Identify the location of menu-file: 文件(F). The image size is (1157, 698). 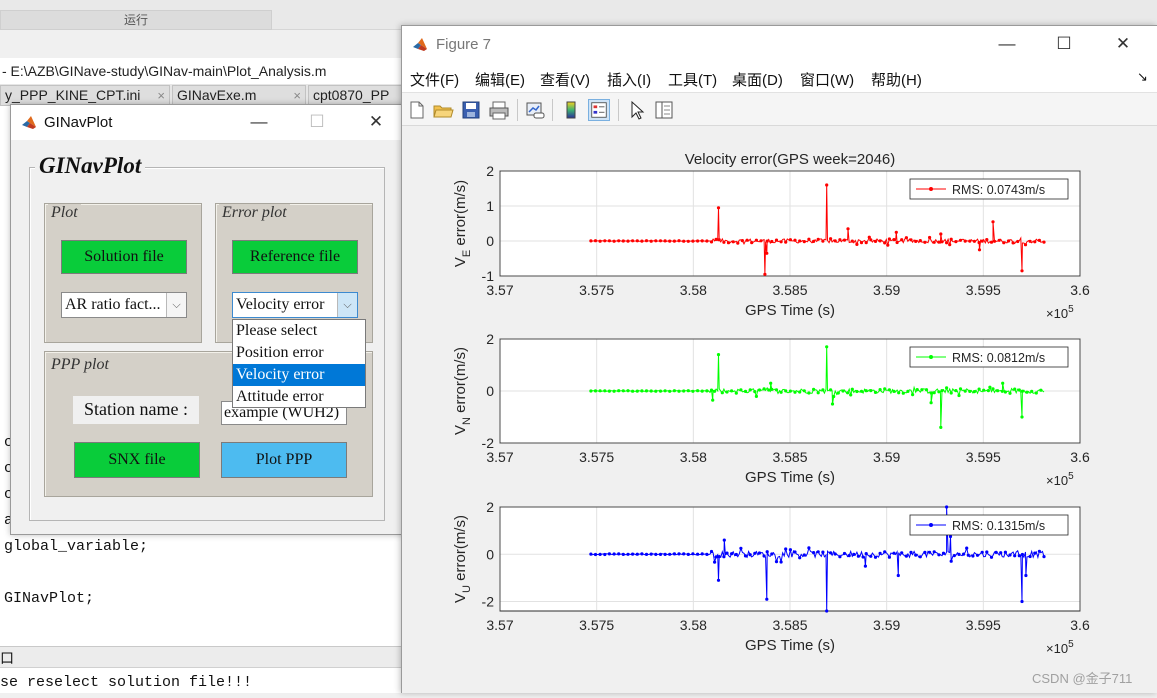
(434, 79).